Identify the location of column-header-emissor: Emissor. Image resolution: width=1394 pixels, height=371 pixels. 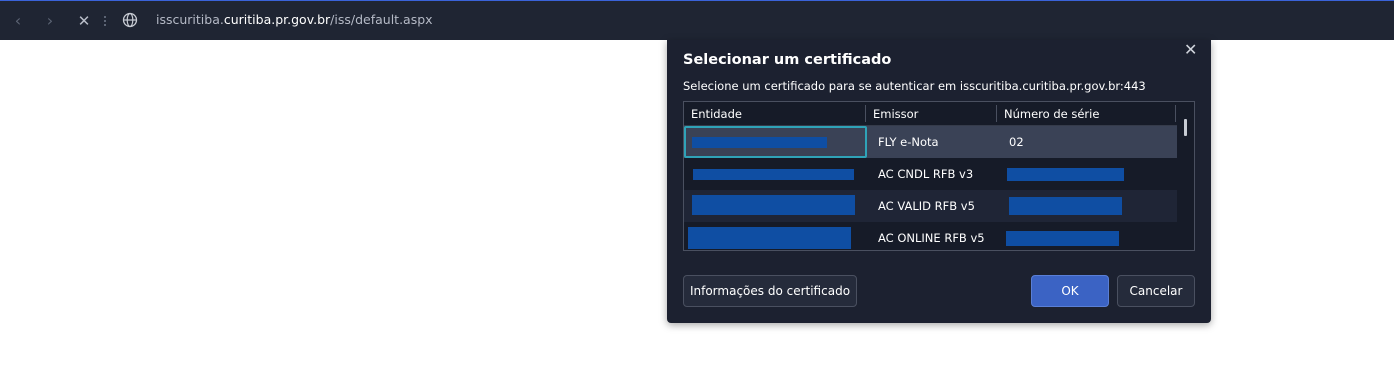
(895, 114).